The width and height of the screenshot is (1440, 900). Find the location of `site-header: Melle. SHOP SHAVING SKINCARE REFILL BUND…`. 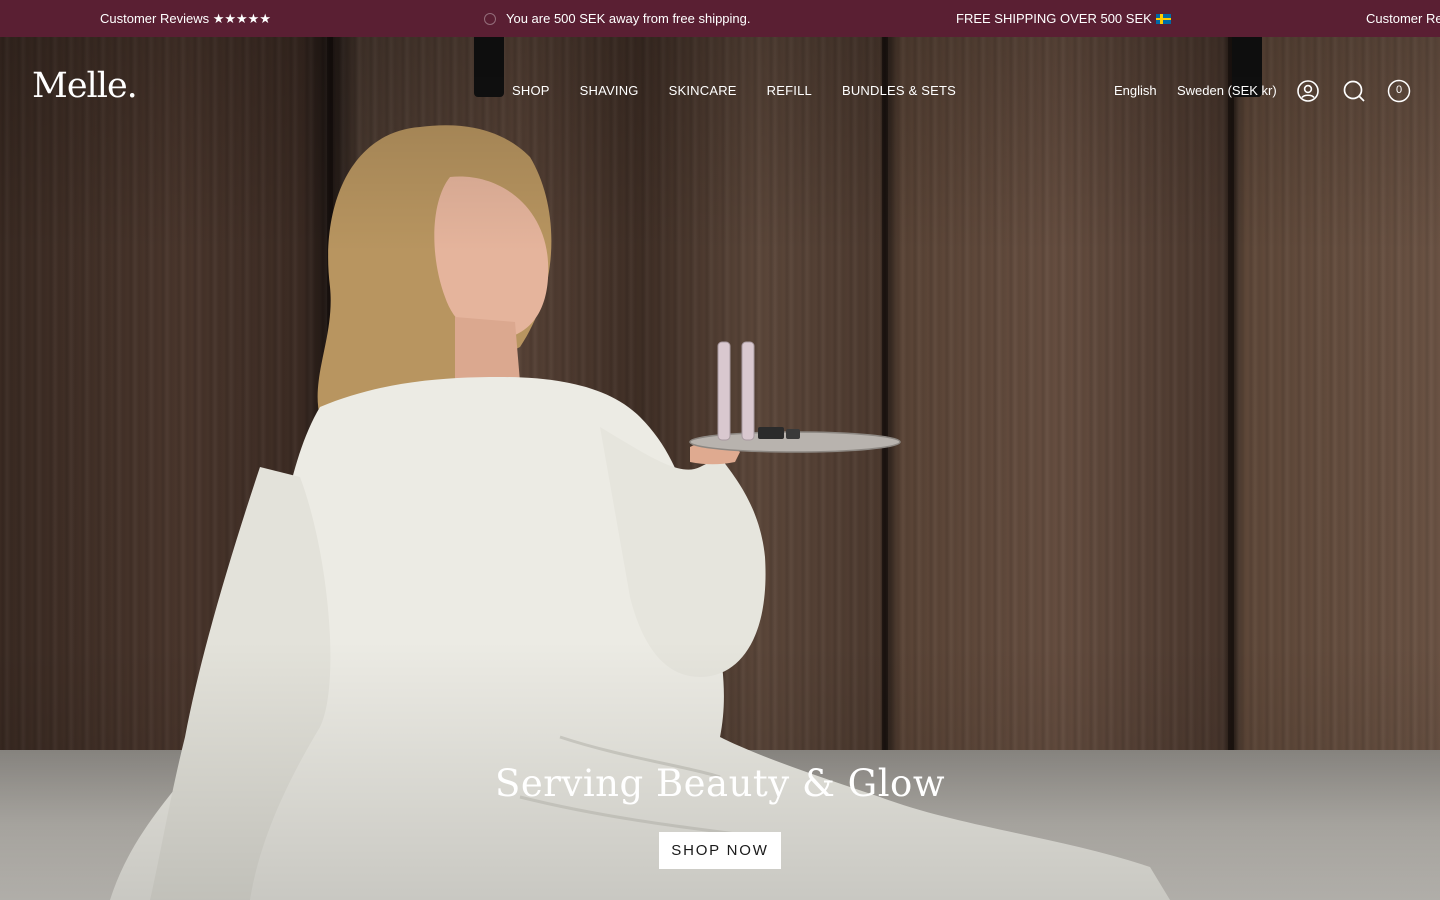

site-header: Melle. SHOP SHAVING SKINCARE REFILL BUND… is located at coordinates (720, 91).